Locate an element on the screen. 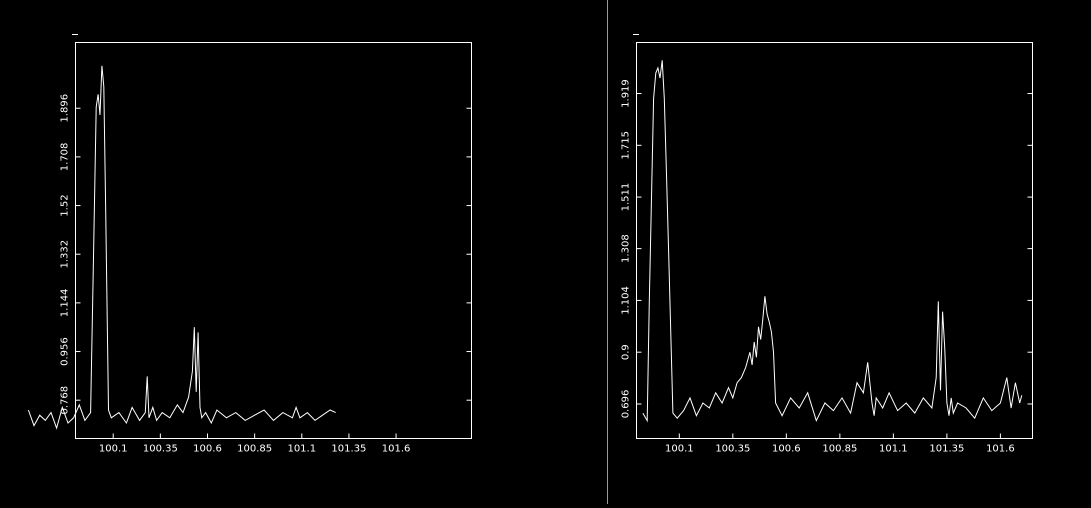  right-x-tick-label: 100.6 is located at coordinates (786, 449).